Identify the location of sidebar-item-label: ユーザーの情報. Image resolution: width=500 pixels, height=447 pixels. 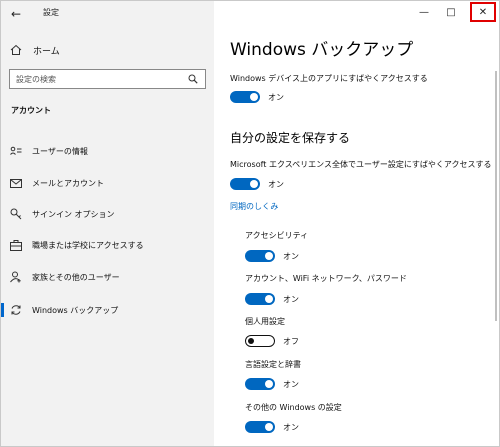
(60, 151).